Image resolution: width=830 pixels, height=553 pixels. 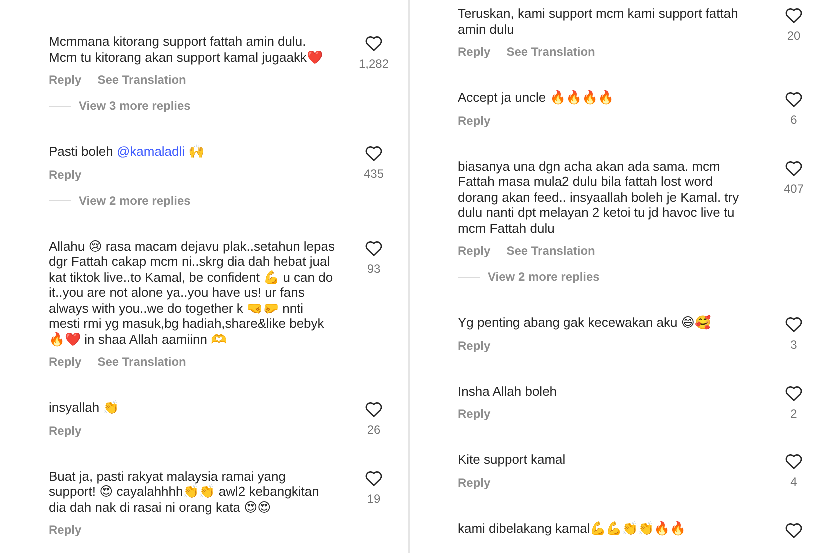 I want to click on like-count: 20, so click(x=794, y=36).